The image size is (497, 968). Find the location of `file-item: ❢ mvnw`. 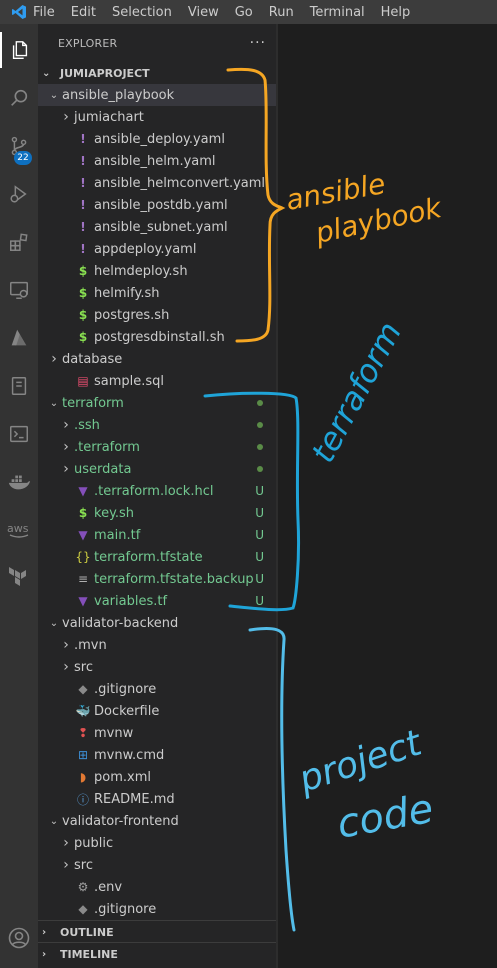

file-item: ❢ mvnw is located at coordinates (158, 733).